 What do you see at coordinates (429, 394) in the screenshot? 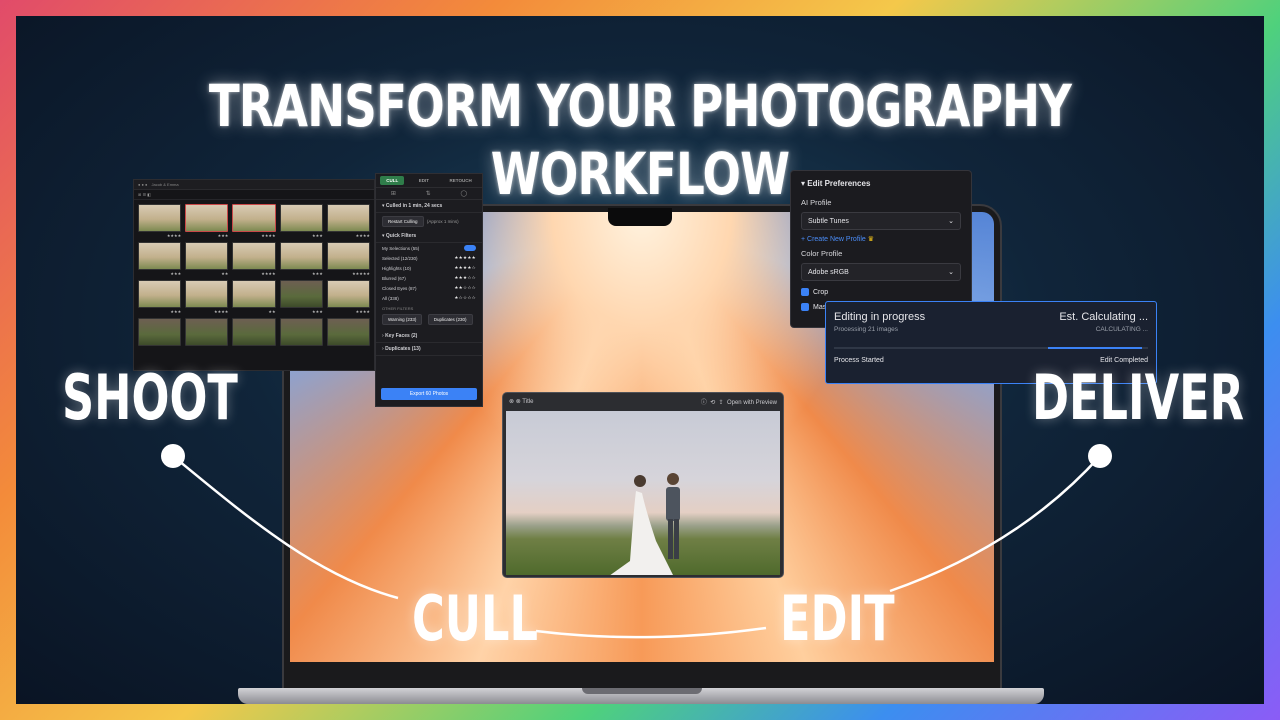
I see `export-photos-button: Export 60 Photos` at bounding box center [429, 394].